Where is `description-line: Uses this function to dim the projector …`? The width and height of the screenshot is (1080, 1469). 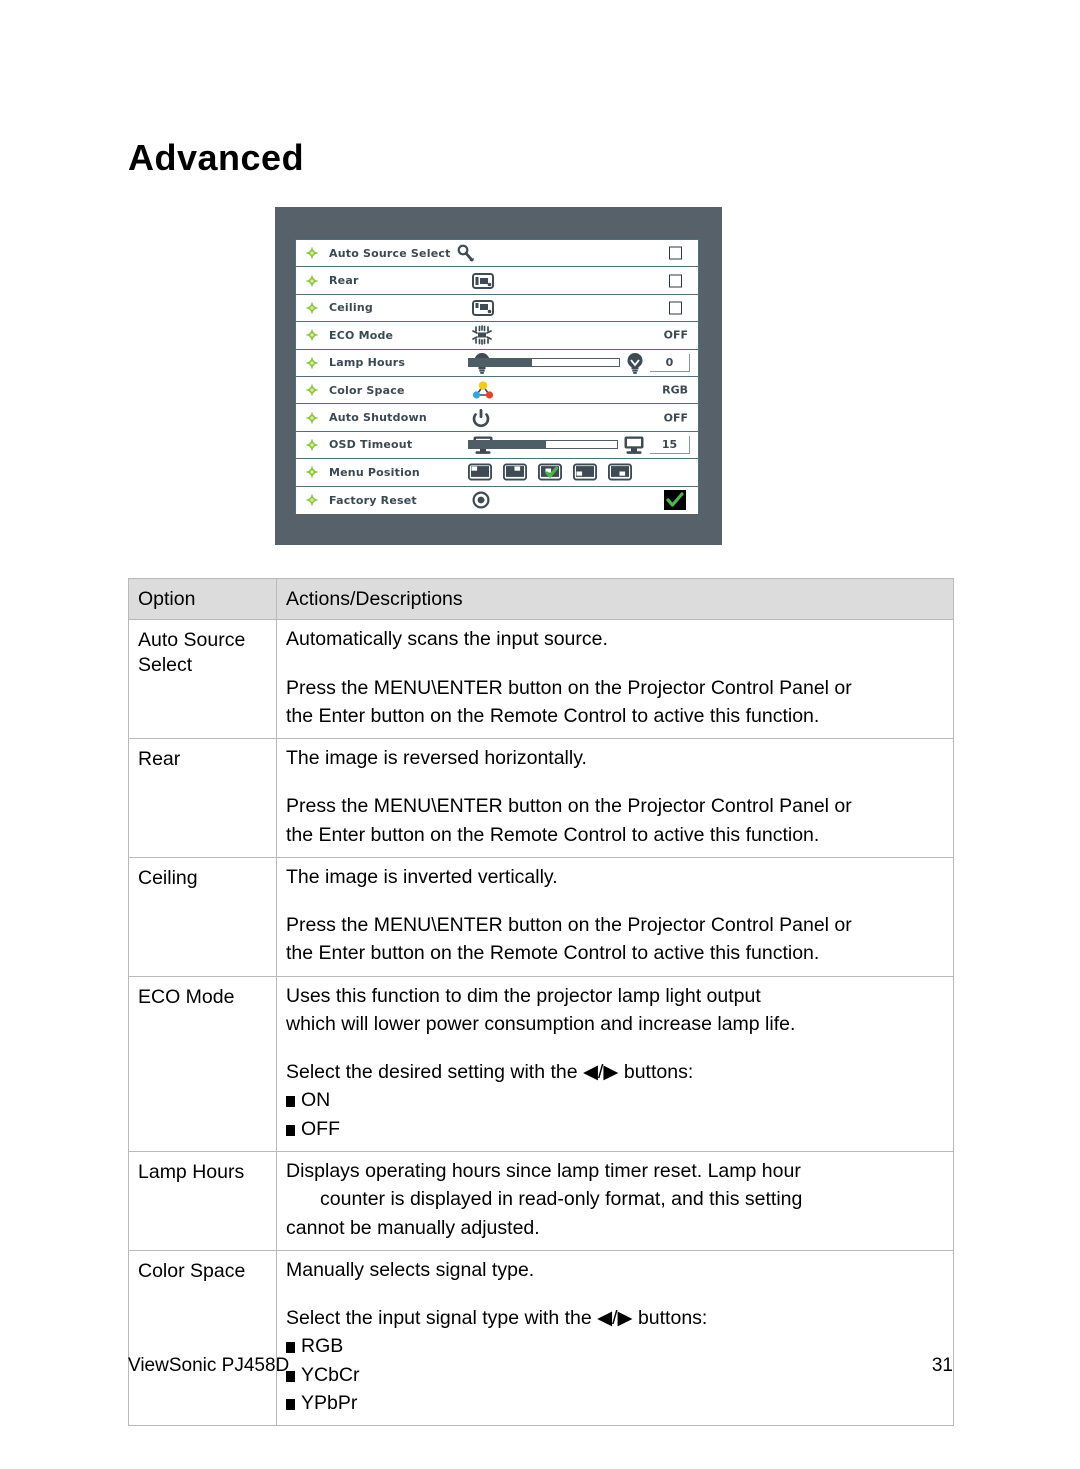
description-line: Uses this function to dim the projector … is located at coordinates (523, 995).